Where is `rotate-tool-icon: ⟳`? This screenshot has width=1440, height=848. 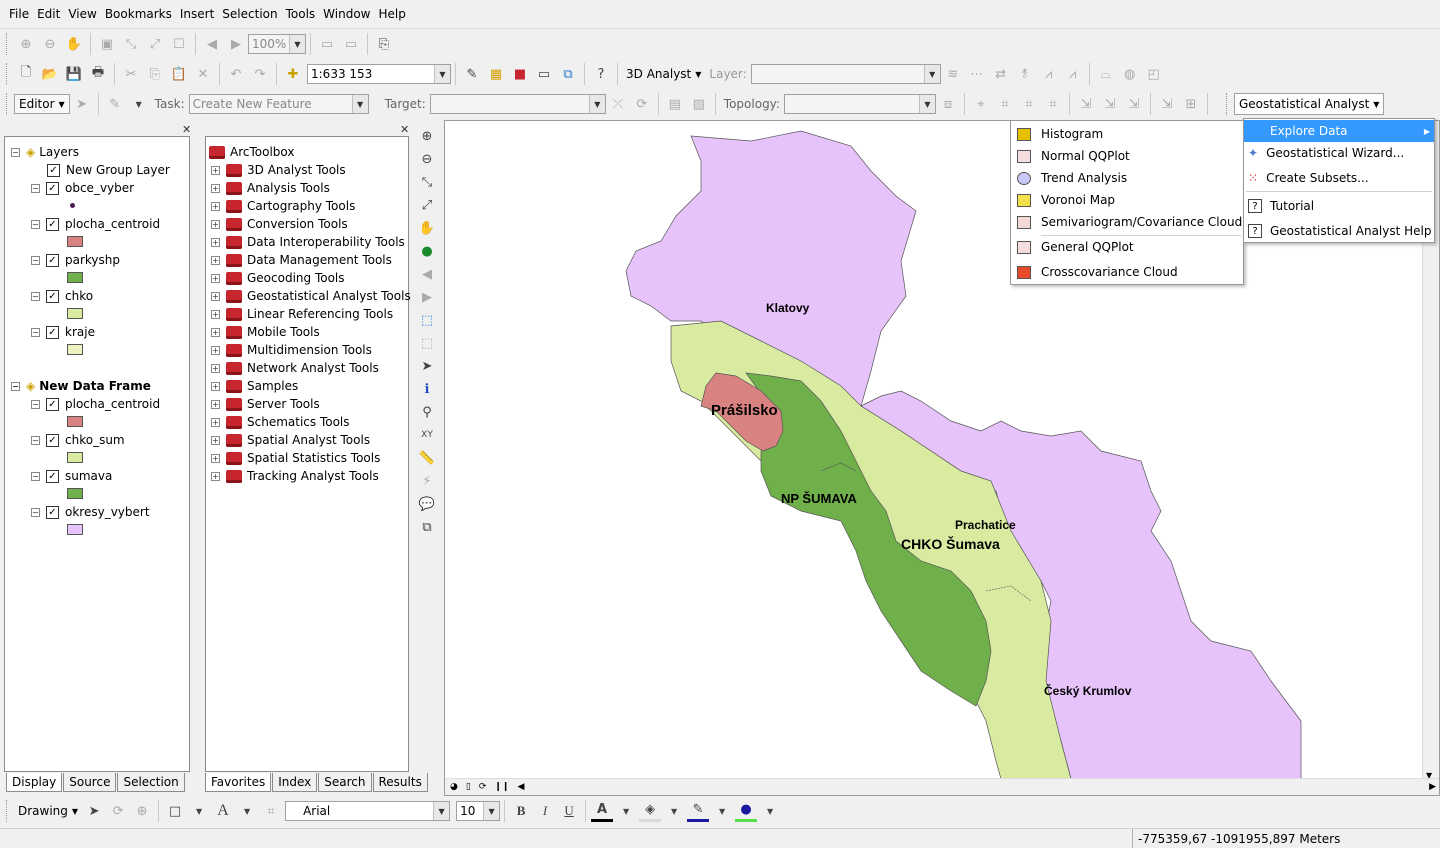 rotate-tool-icon: ⟳ is located at coordinates (642, 104).